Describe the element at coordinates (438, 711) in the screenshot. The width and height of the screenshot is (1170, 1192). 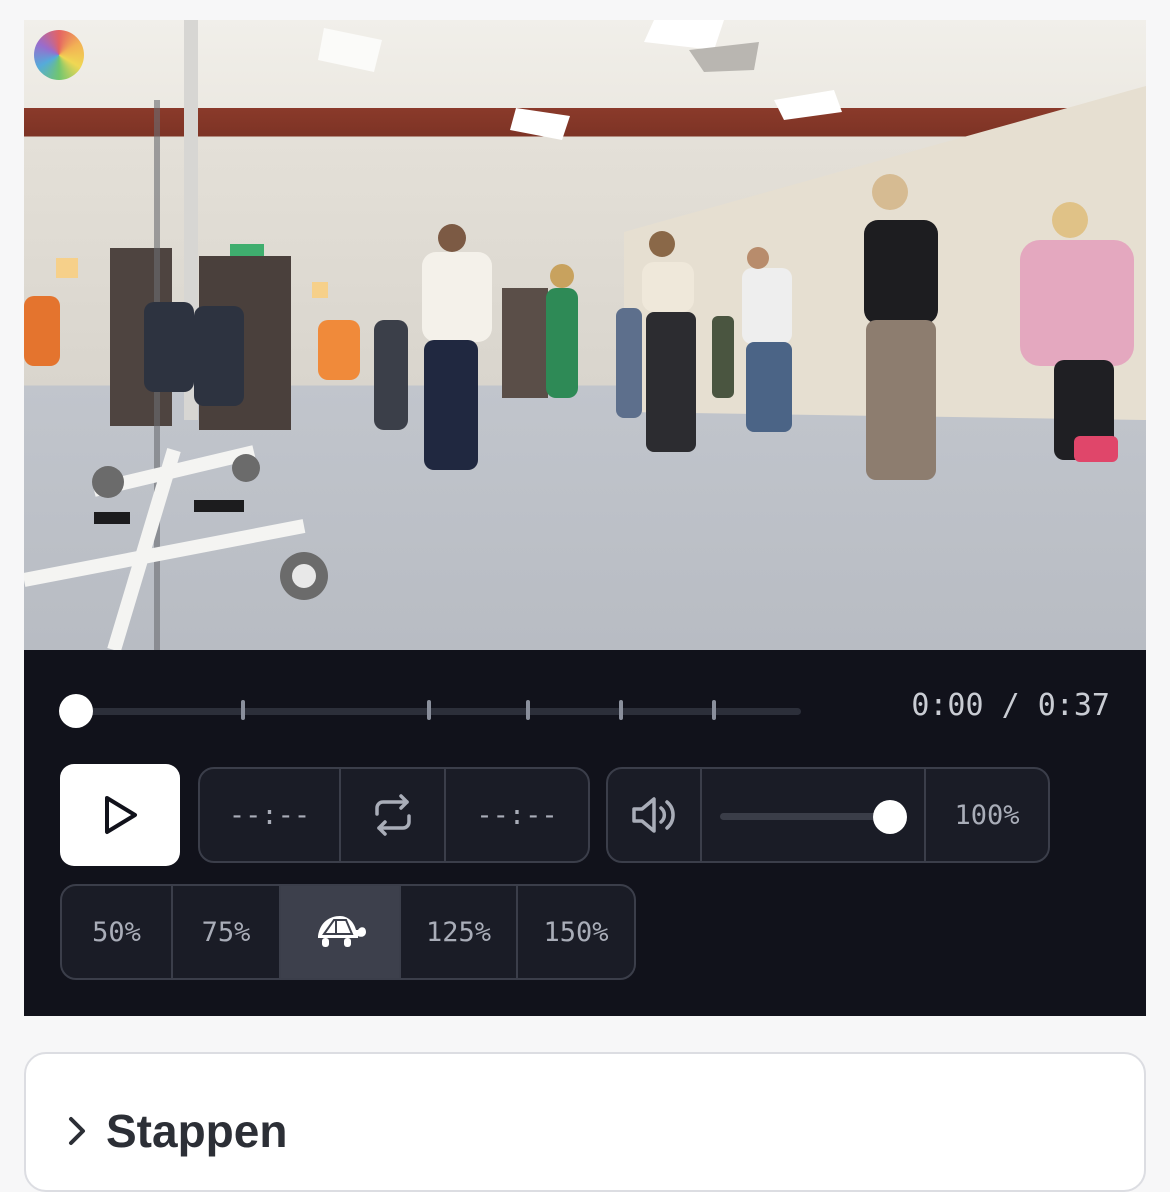
I see `progress-track` at that location.